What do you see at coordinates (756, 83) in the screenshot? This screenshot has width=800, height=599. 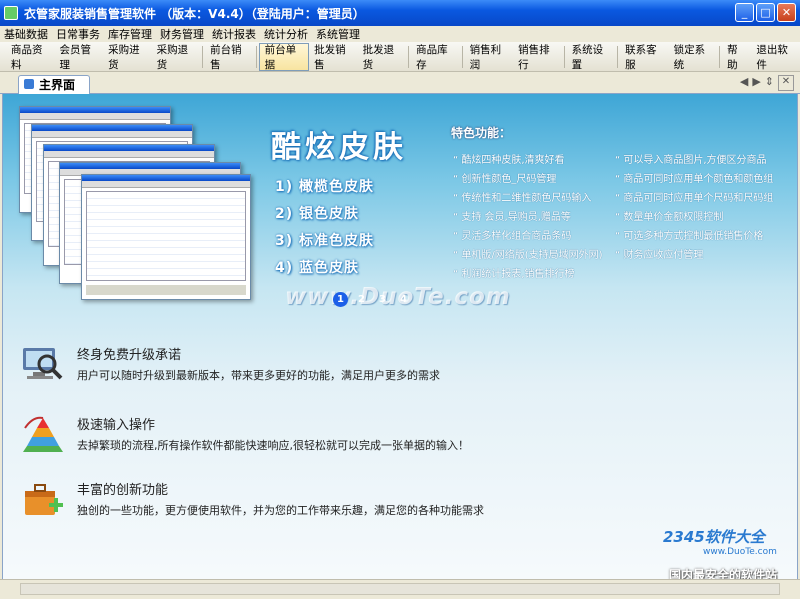 I see `tab-next-icon: ▶` at bounding box center [756, 83].